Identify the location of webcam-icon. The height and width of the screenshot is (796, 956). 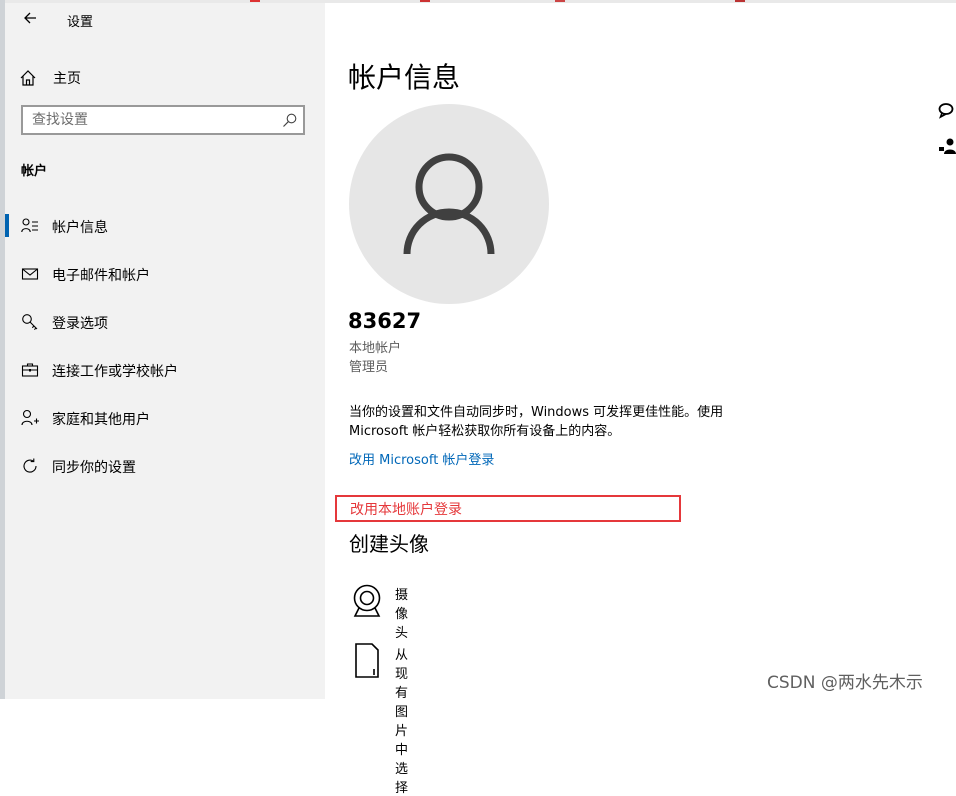
(367, 600).